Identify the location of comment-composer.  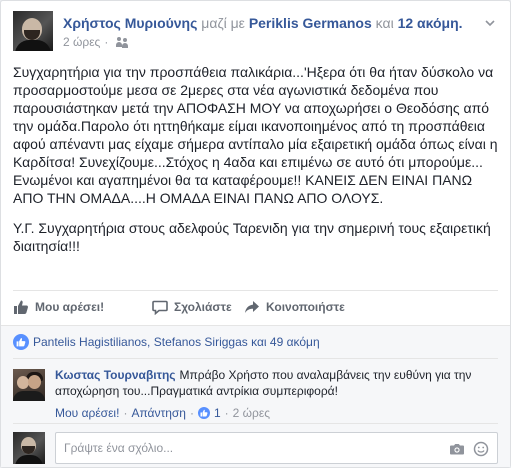
(255, 448).